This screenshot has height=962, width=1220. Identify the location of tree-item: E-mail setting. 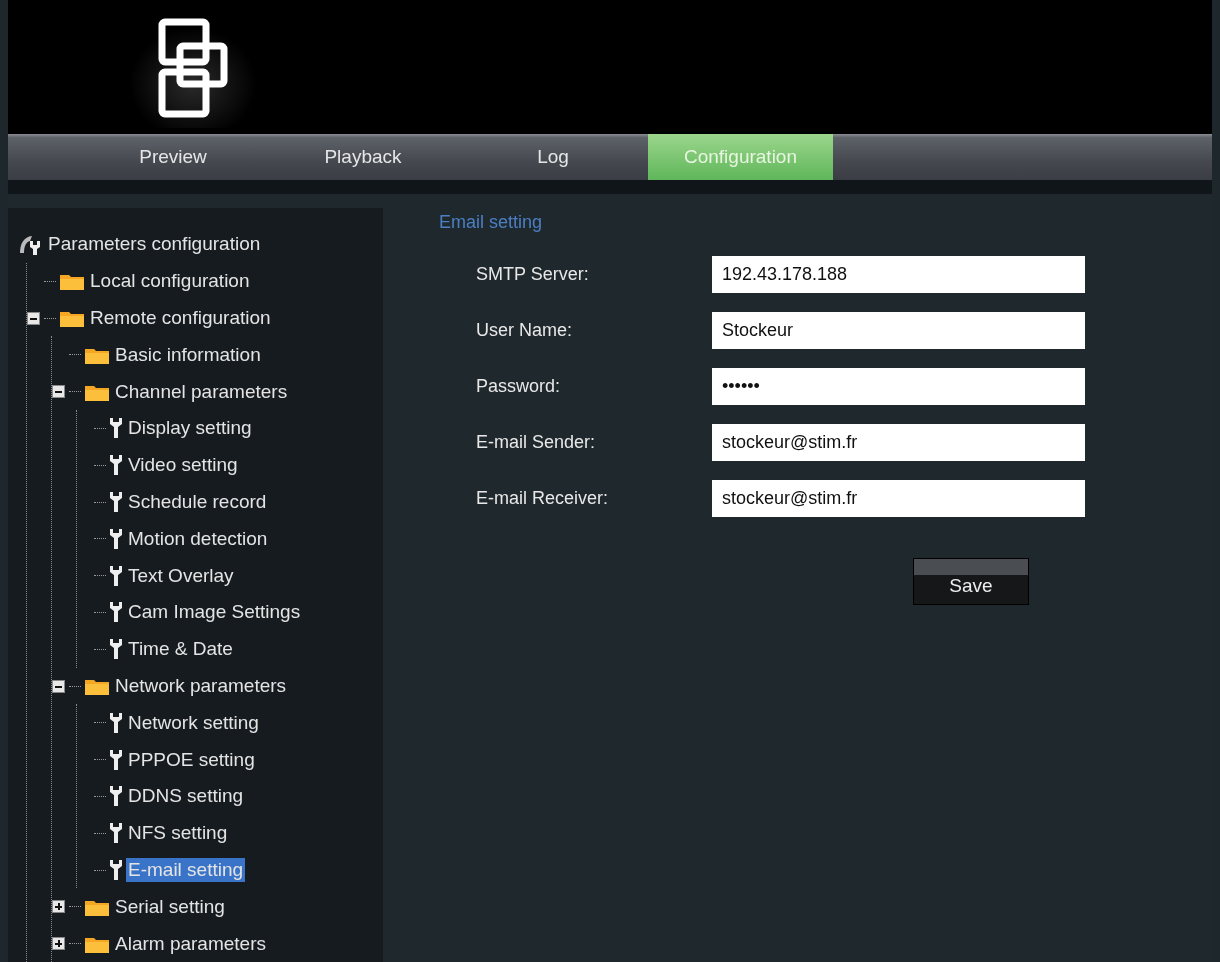
(186, 870).